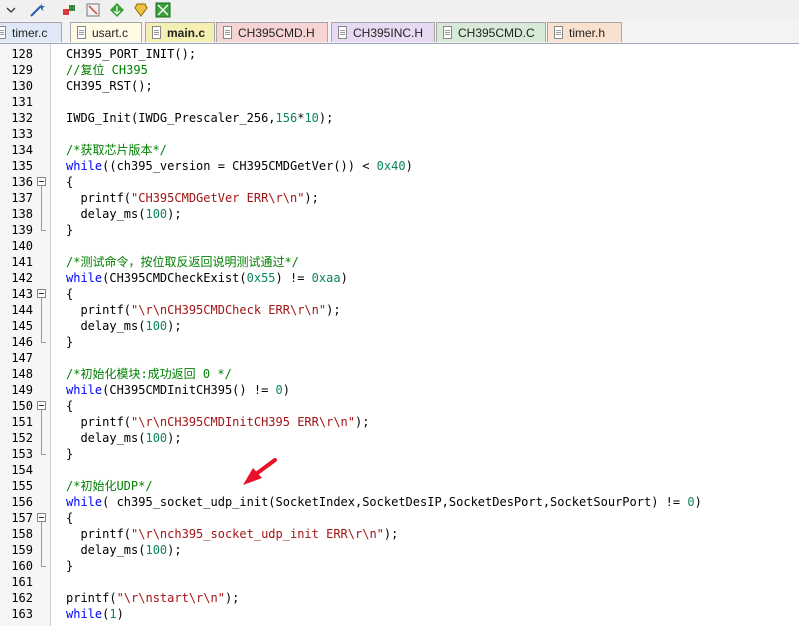 The height and width of the screenshot is (626, 799). Describe the element at coordinates (110, 32) in the screenshot. I see `tab-label: usart.c` at that location.